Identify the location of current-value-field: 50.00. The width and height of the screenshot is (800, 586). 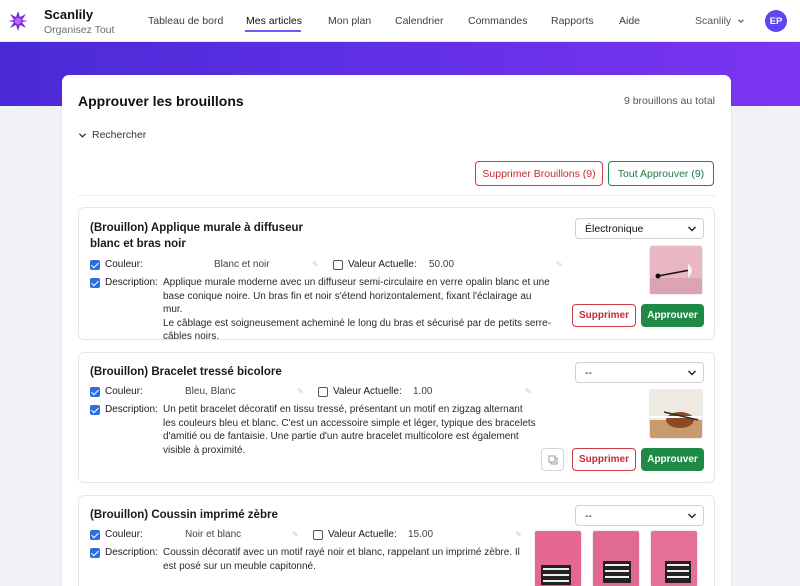
(441, 264).